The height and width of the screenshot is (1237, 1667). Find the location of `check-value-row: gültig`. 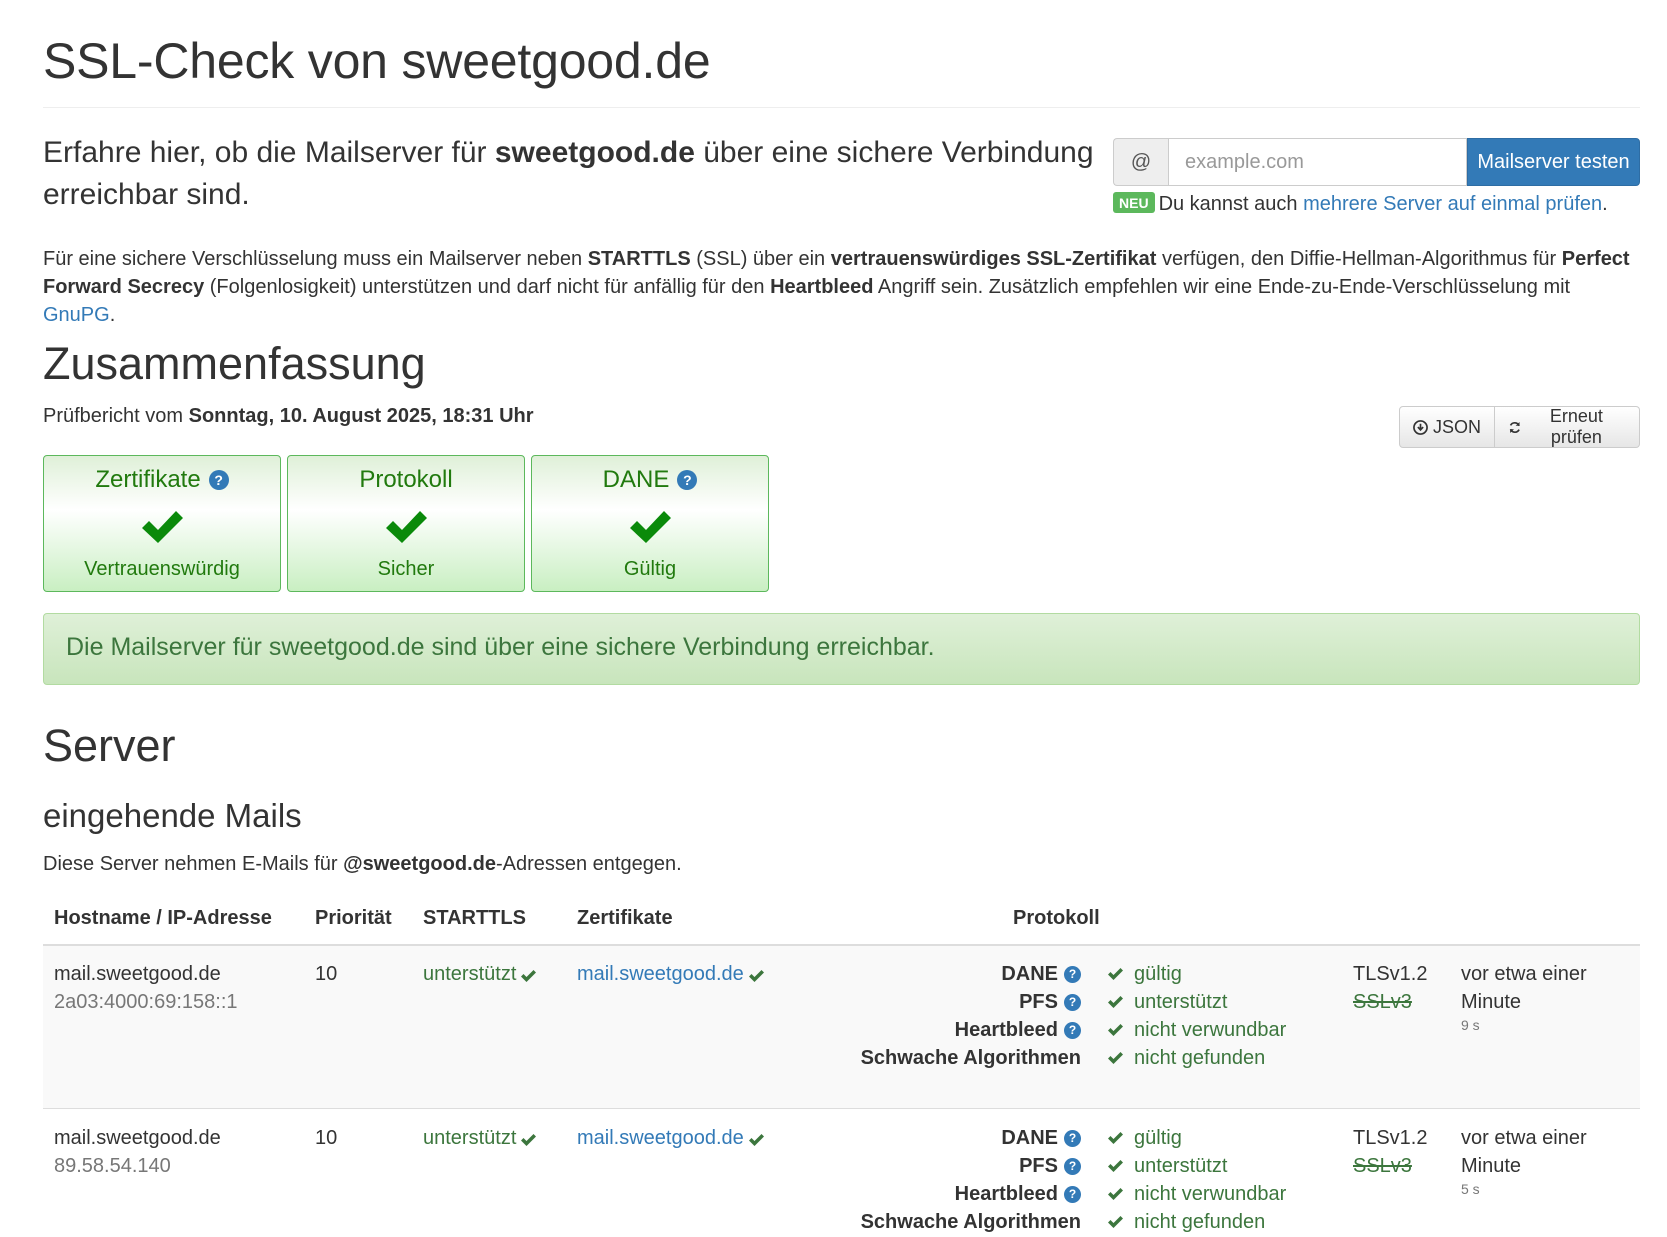

check-value-row: gültig is located at coordinates (1196, 1138).